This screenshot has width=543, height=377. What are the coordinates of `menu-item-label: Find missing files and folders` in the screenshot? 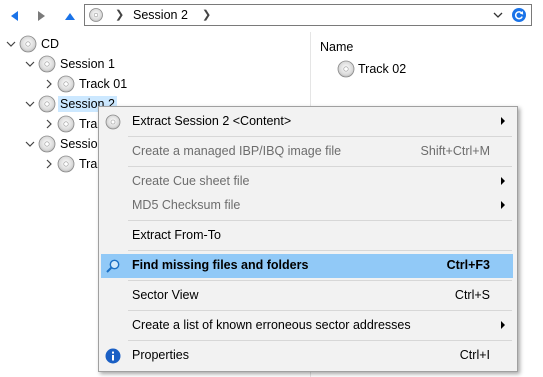 It's located at (220, 265).